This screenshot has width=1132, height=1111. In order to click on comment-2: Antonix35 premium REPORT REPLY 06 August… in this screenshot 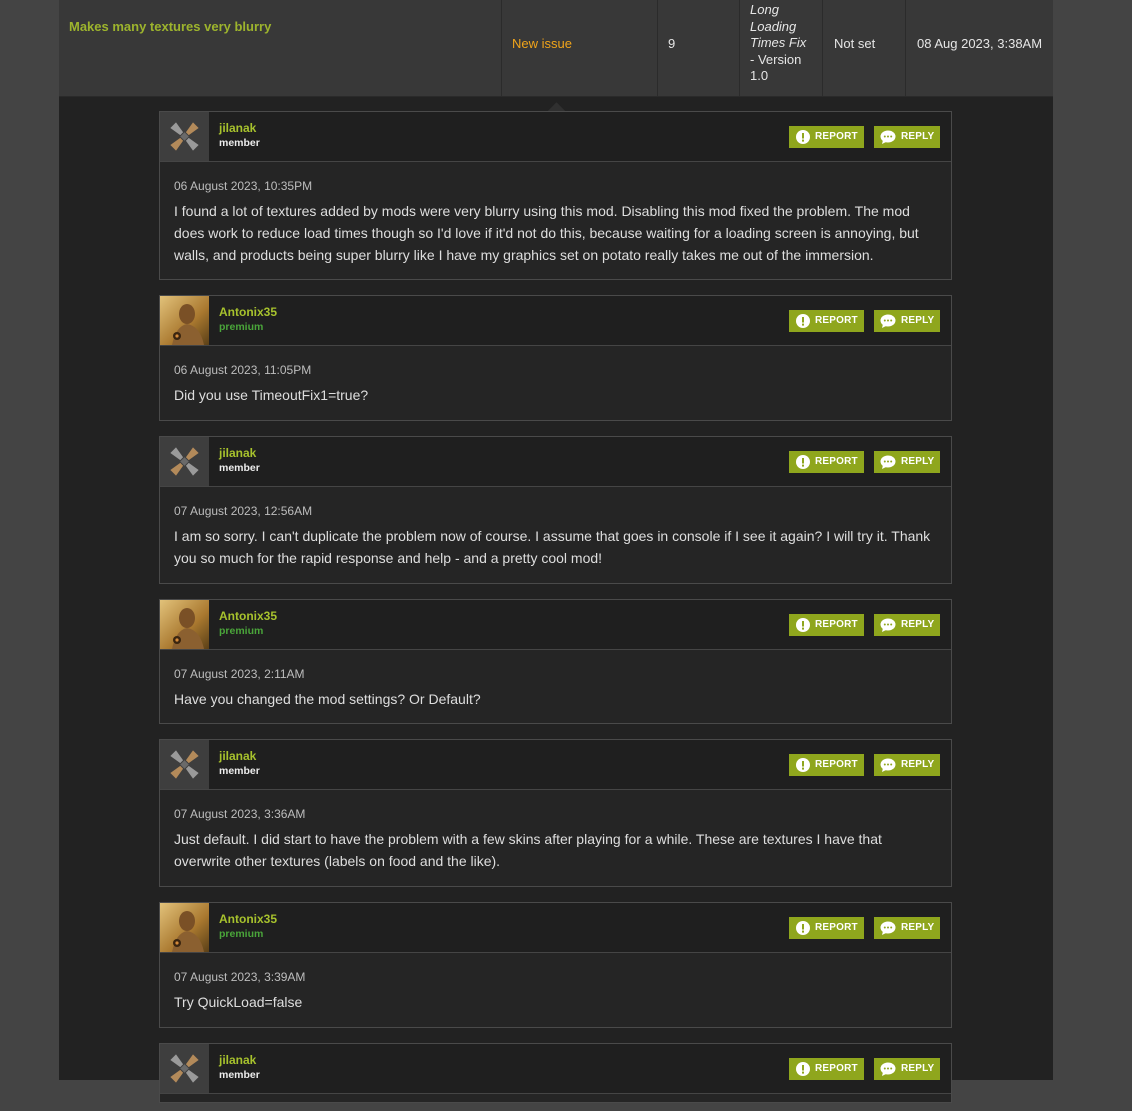, I will do `click(555, 358)`.